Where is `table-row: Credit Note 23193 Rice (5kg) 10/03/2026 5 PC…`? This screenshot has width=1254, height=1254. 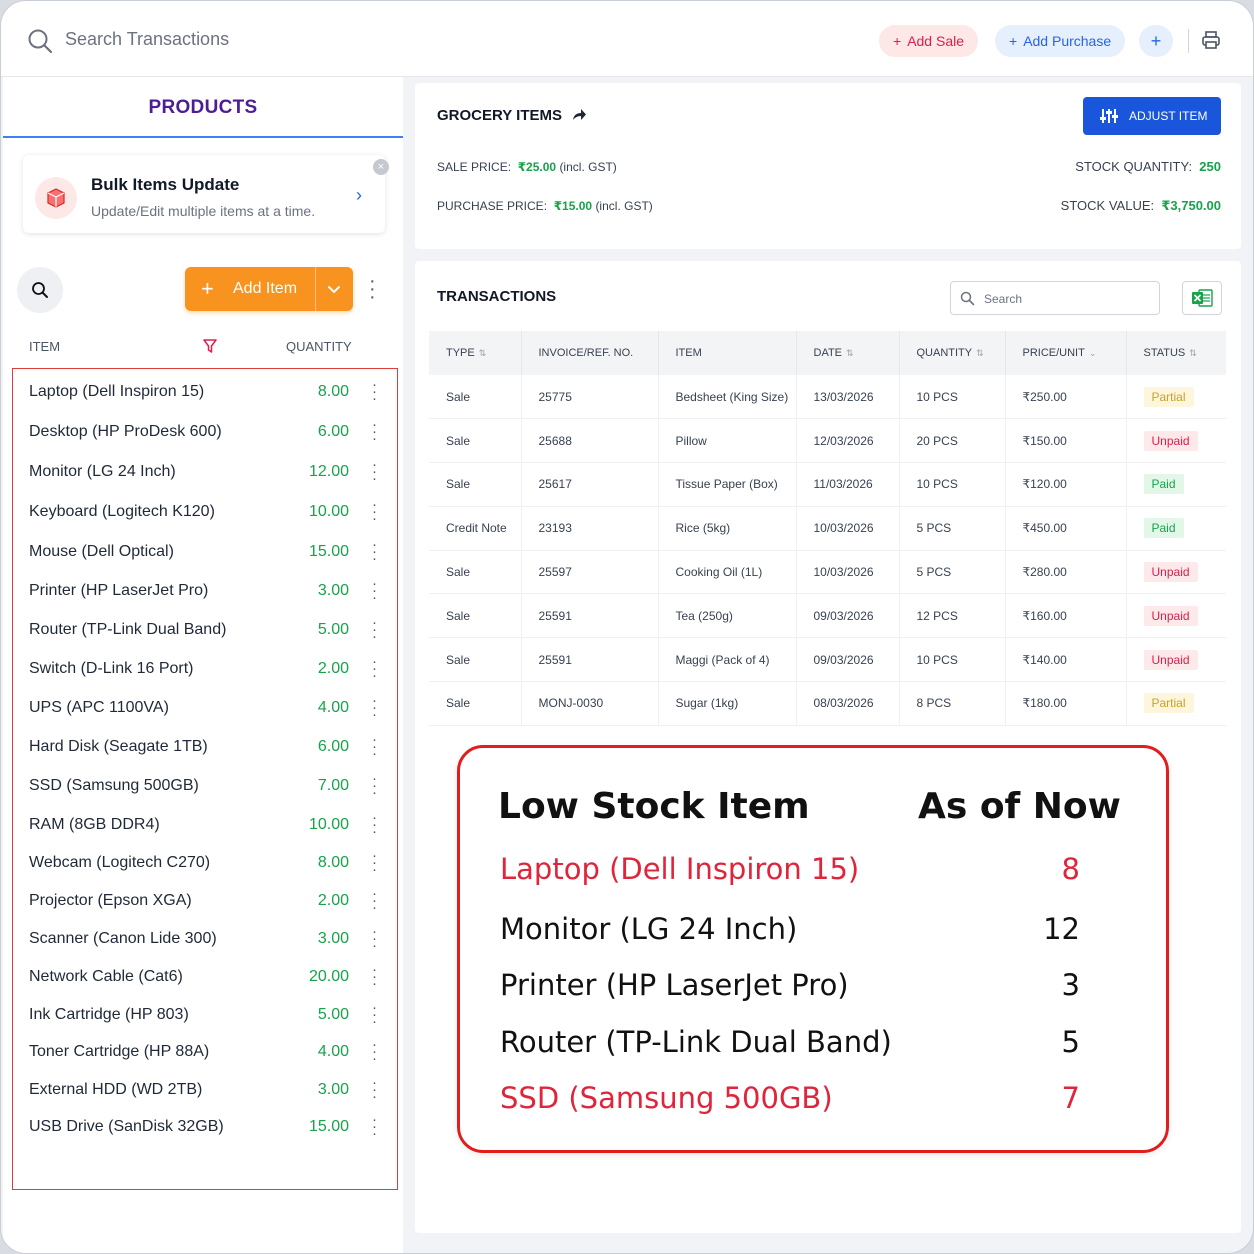 table-row: Credit Note 23193 Rice (5kg) 10/03/2026 5 PC… is located at coordinates (827, 528).